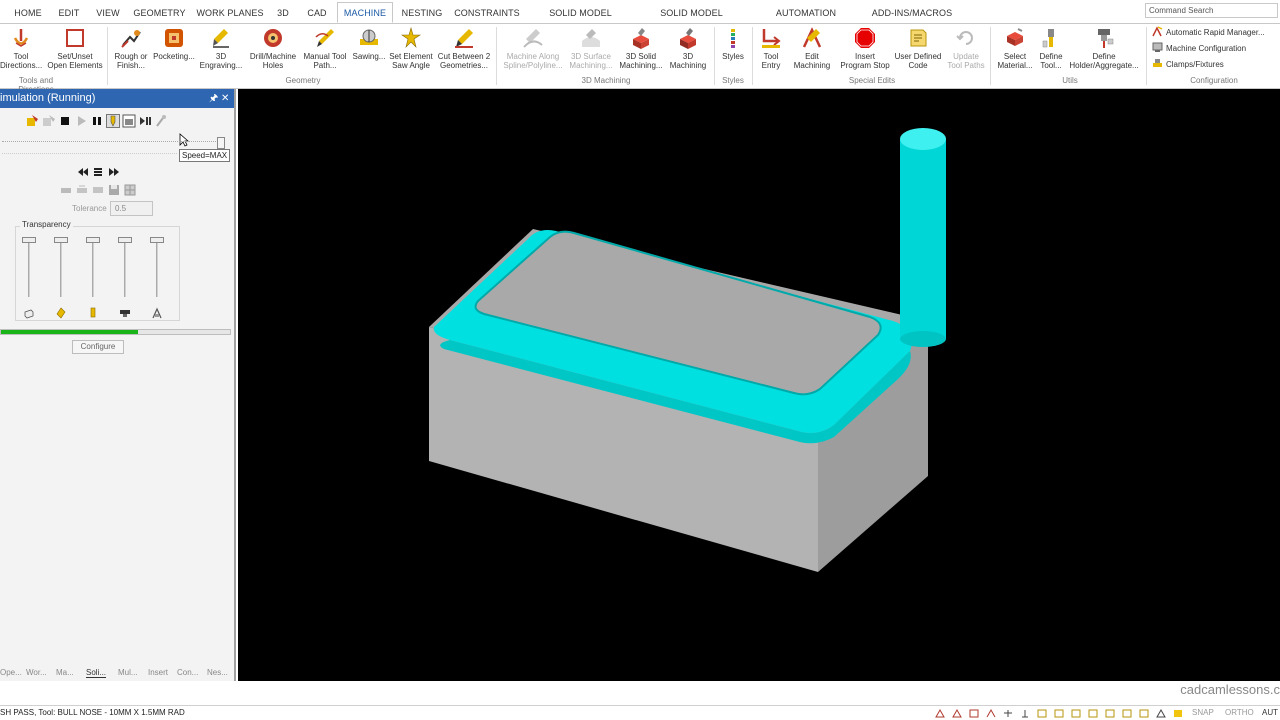  What do you see at coordinates (29, 267) in the screenshot?
I see `transparency-slider-stock` at bounding box center [29, 267].